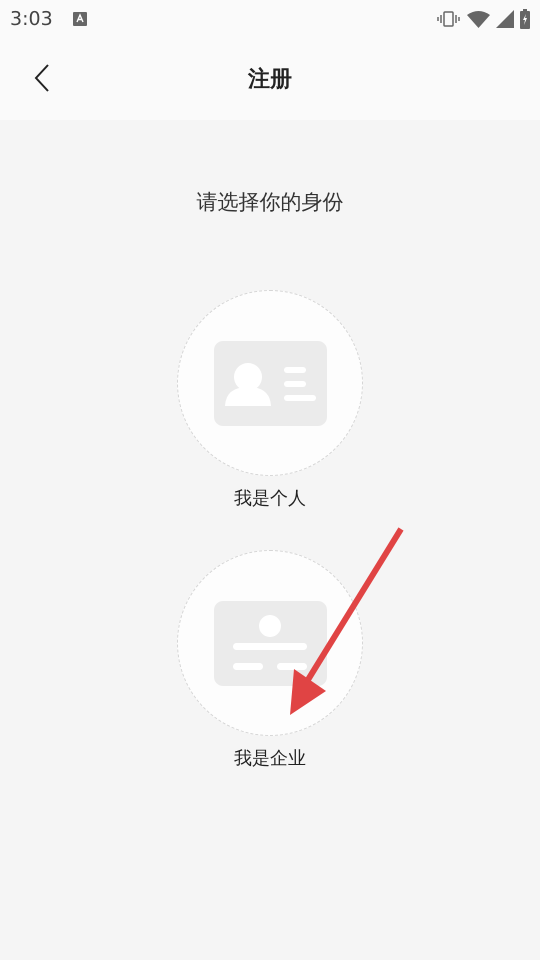  What do you see at coordinates (270, 202) in the screenshot?
I see `prompt-text: 请选择你的身份` at bounding box center [270, 202].